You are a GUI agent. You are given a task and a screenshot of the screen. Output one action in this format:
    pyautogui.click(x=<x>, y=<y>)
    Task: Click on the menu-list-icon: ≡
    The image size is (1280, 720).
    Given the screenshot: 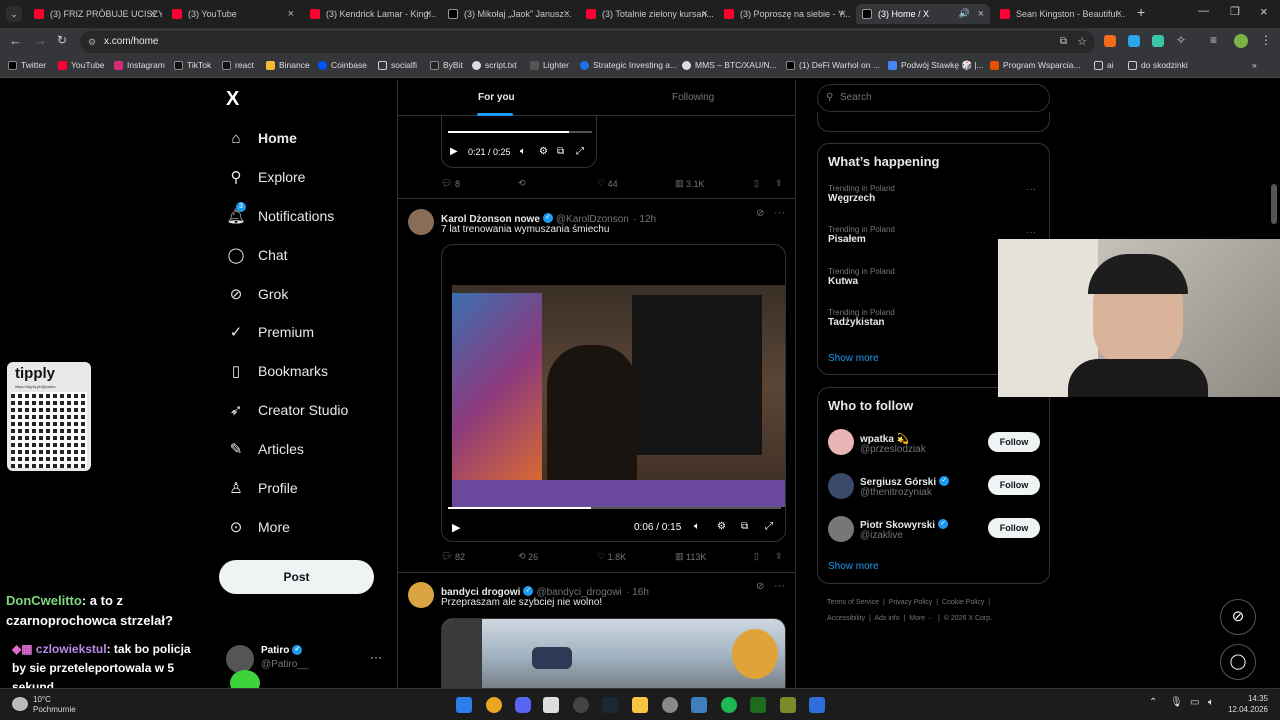 What is the action you would take?
    pyautogui.click(x=1213, y=40)
    